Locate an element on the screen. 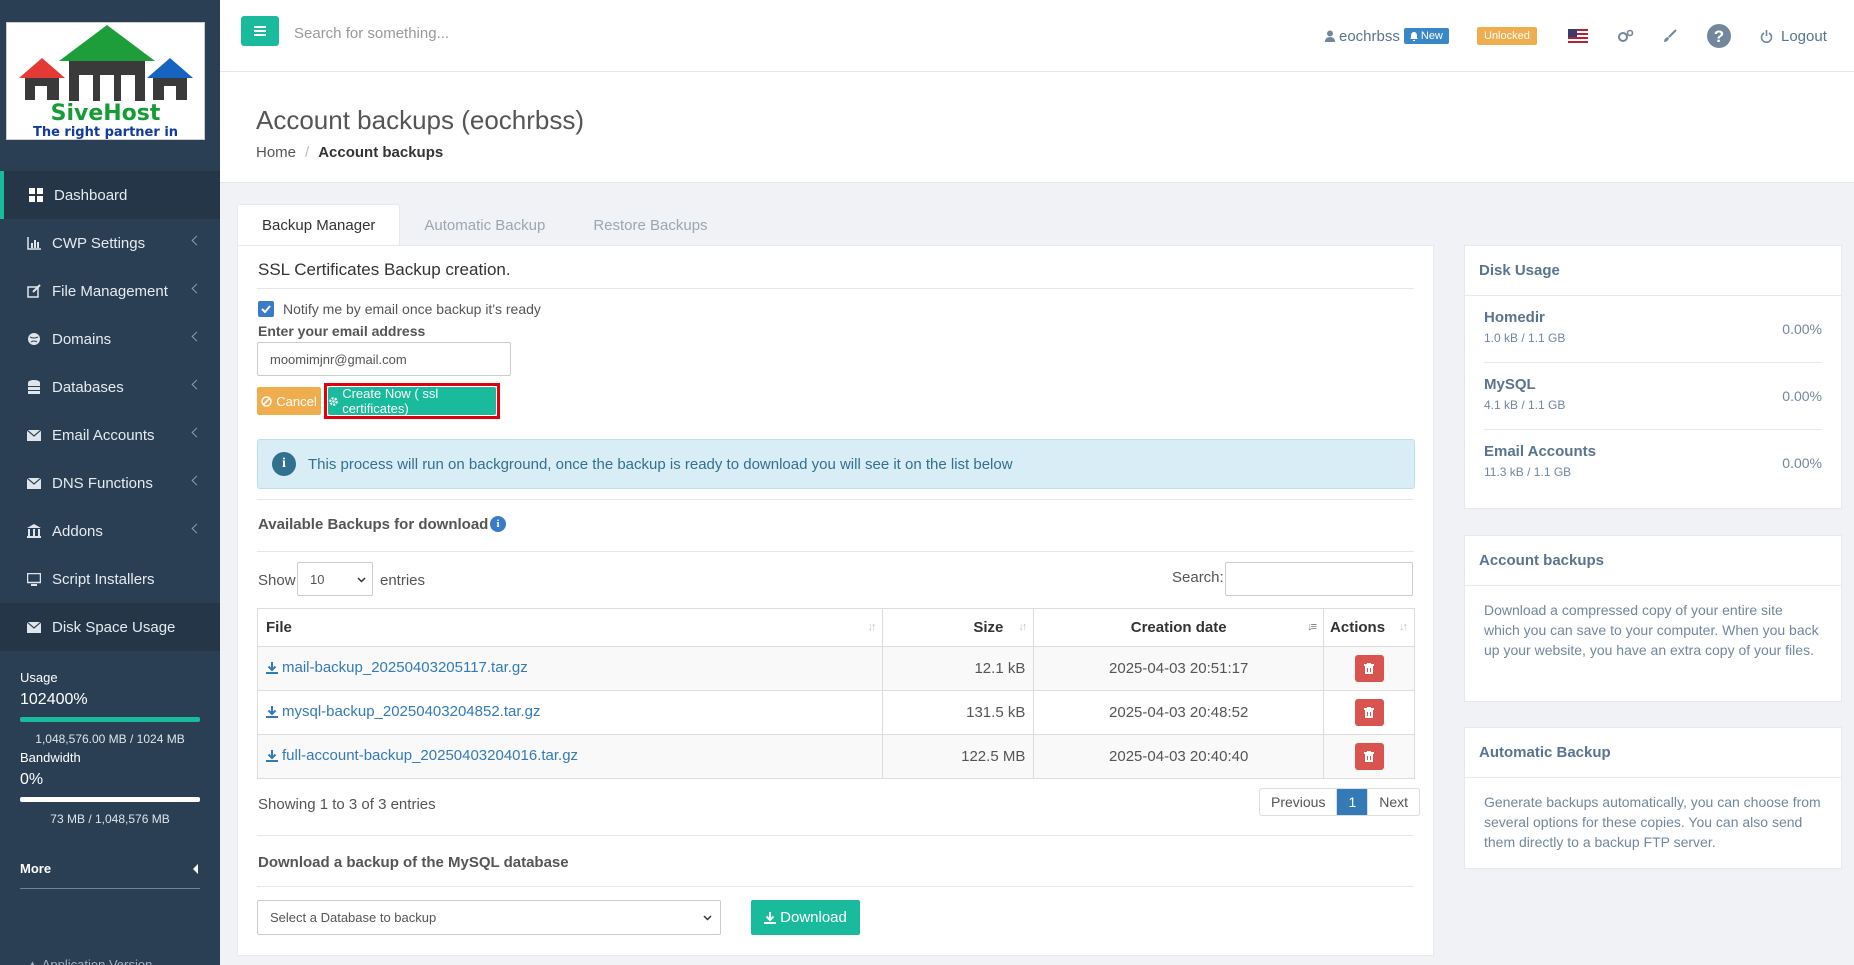 Image resolution: width=1854 pixels, height=965 pixels. sidebar-item-databases: Databases is located at coordinates (110, 387).